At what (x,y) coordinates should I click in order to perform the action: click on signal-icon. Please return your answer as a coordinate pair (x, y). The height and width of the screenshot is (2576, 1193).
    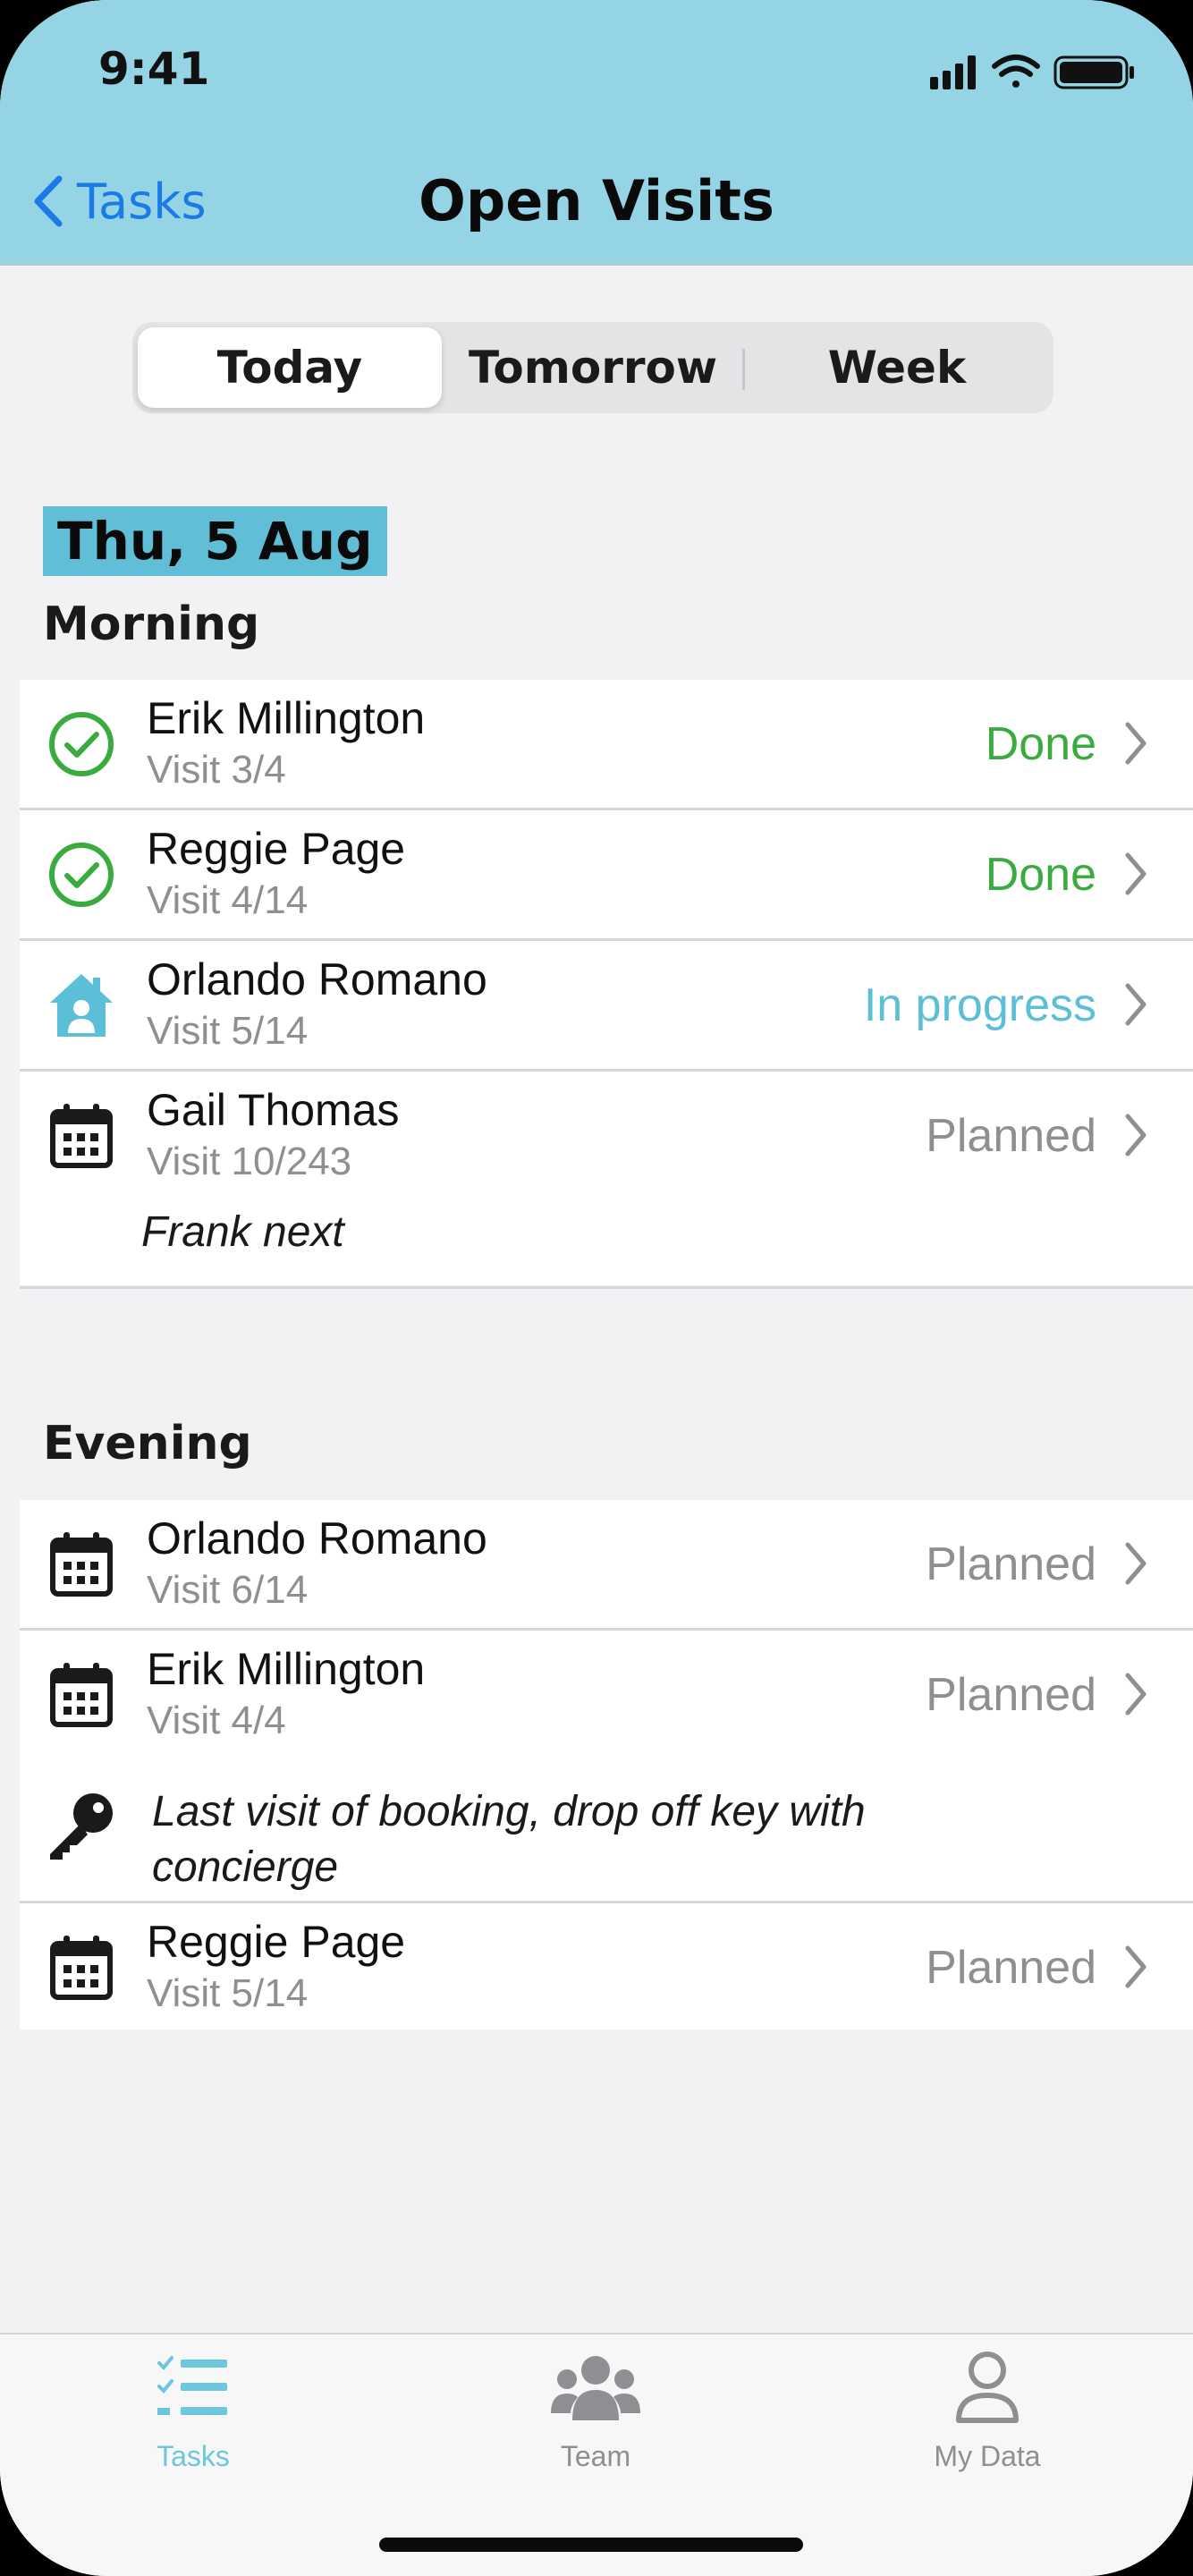
    Looking at the image, I should click on (953, 72).